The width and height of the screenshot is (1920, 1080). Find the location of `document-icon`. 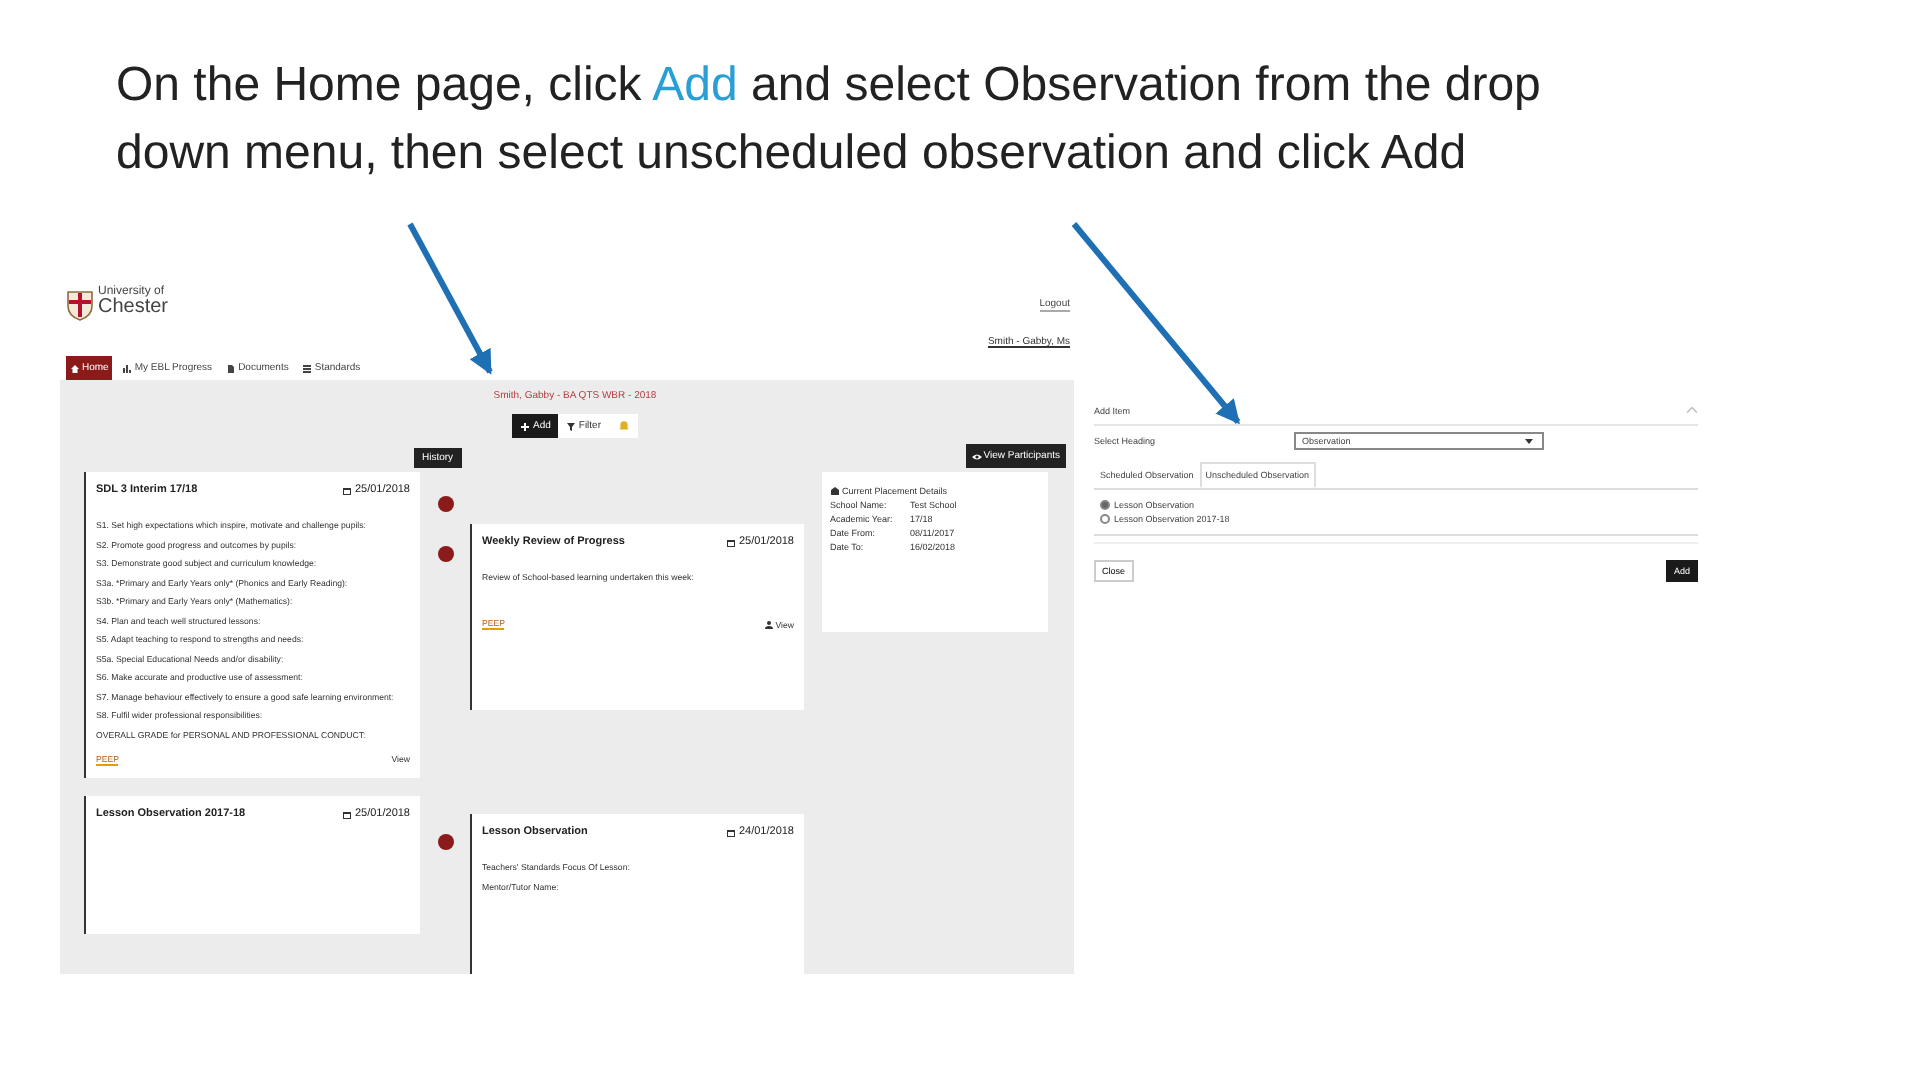

document-icon is located at coordinates (231, 368).